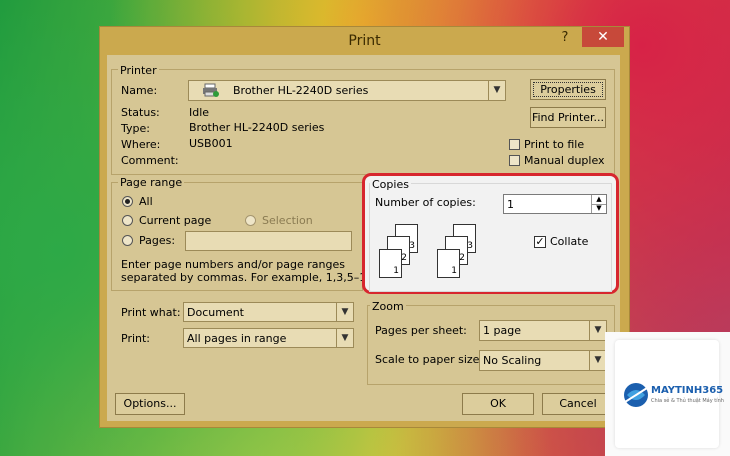  I want to click on print-value: All pages in range, so click(237, 338).